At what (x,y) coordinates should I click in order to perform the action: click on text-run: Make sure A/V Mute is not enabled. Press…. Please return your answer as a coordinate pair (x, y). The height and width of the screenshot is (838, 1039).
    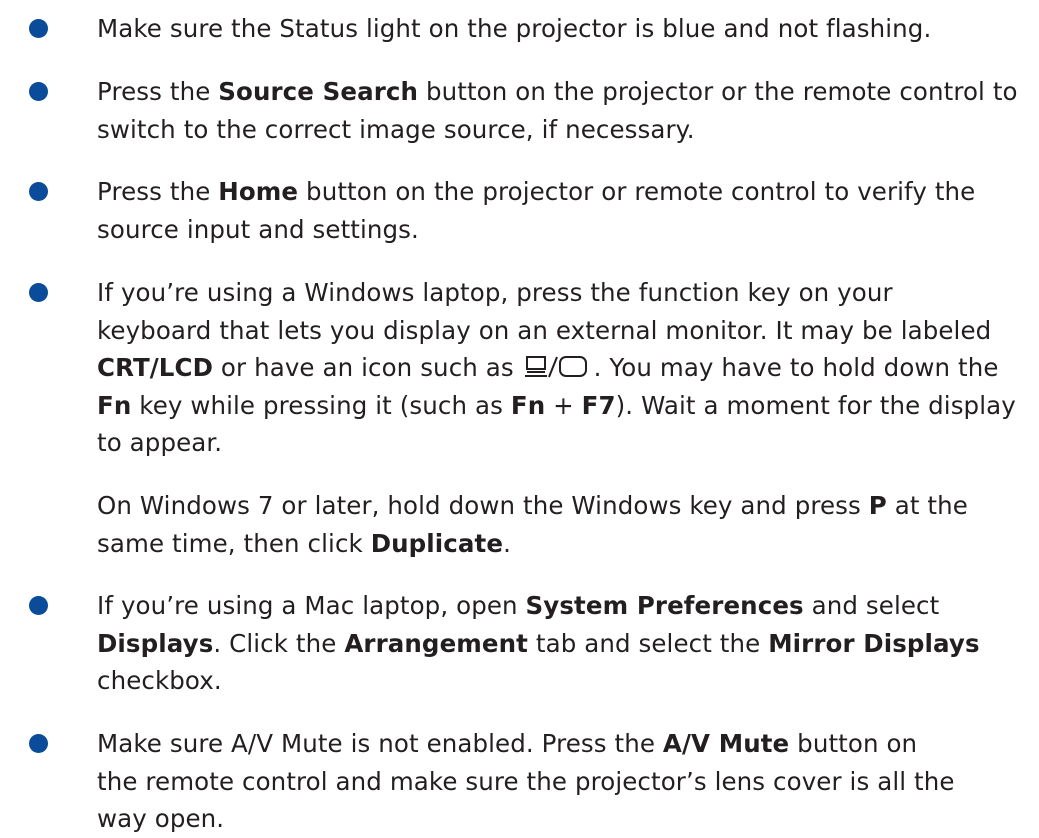
    Looking at the image, I should click on (380, 743).